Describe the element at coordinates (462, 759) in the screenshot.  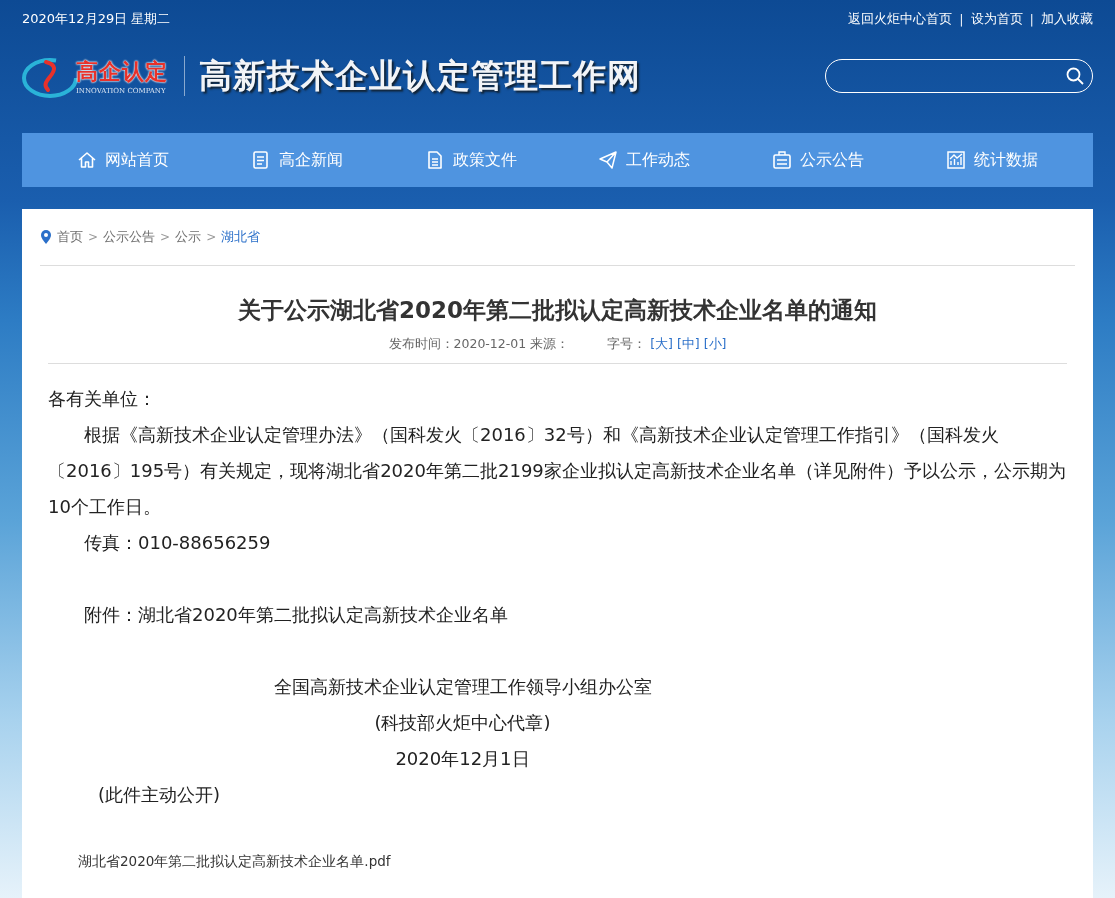
I see `signature-line: 2020年12月1日` at that location.